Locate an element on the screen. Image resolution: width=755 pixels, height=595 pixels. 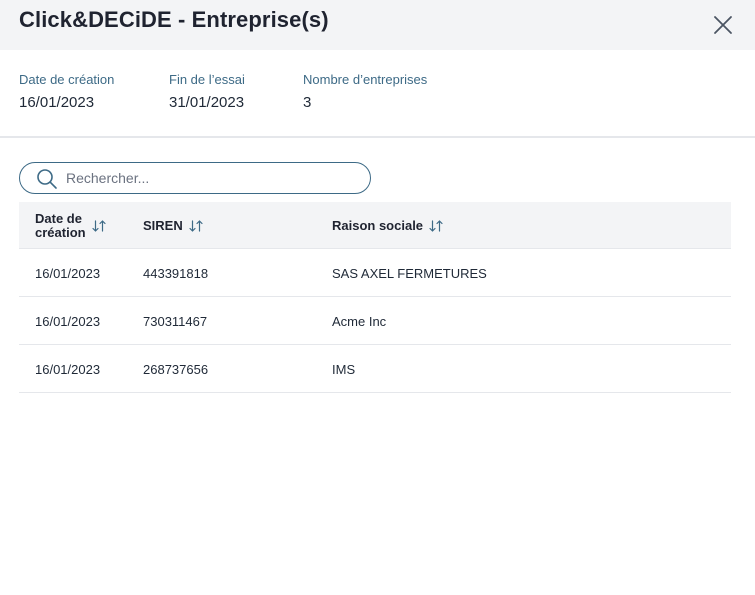
column-header-creation-date-line1: Date de is located at coordinates (58, 218).